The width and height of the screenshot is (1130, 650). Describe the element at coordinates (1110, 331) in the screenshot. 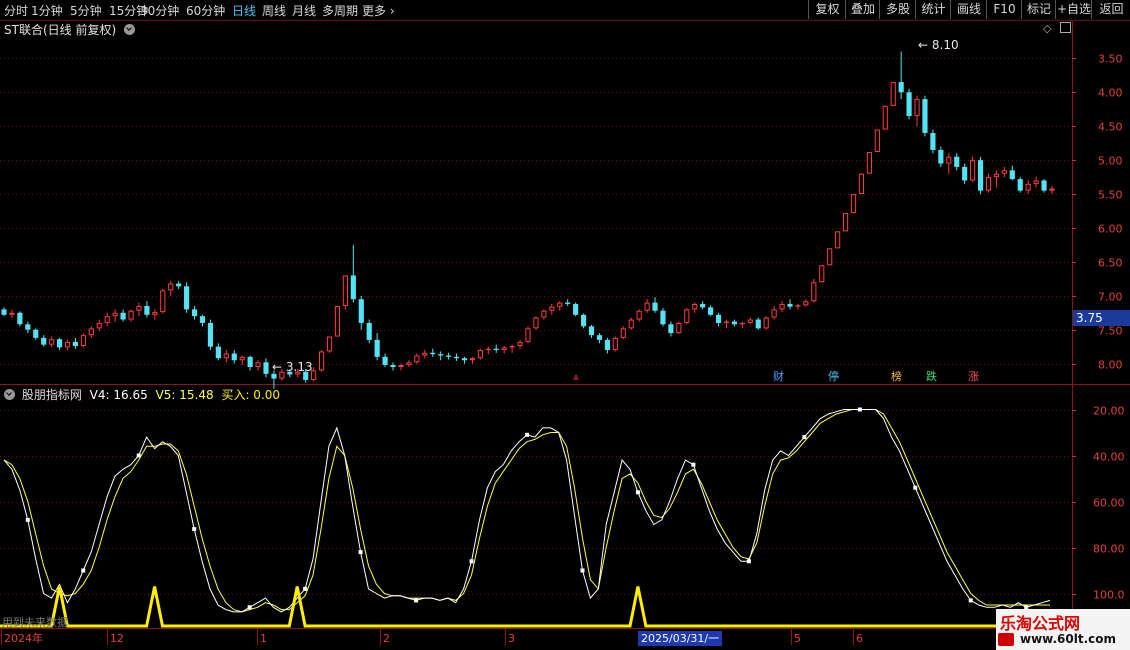

I see `price-axis-label: 7.50` at that location.